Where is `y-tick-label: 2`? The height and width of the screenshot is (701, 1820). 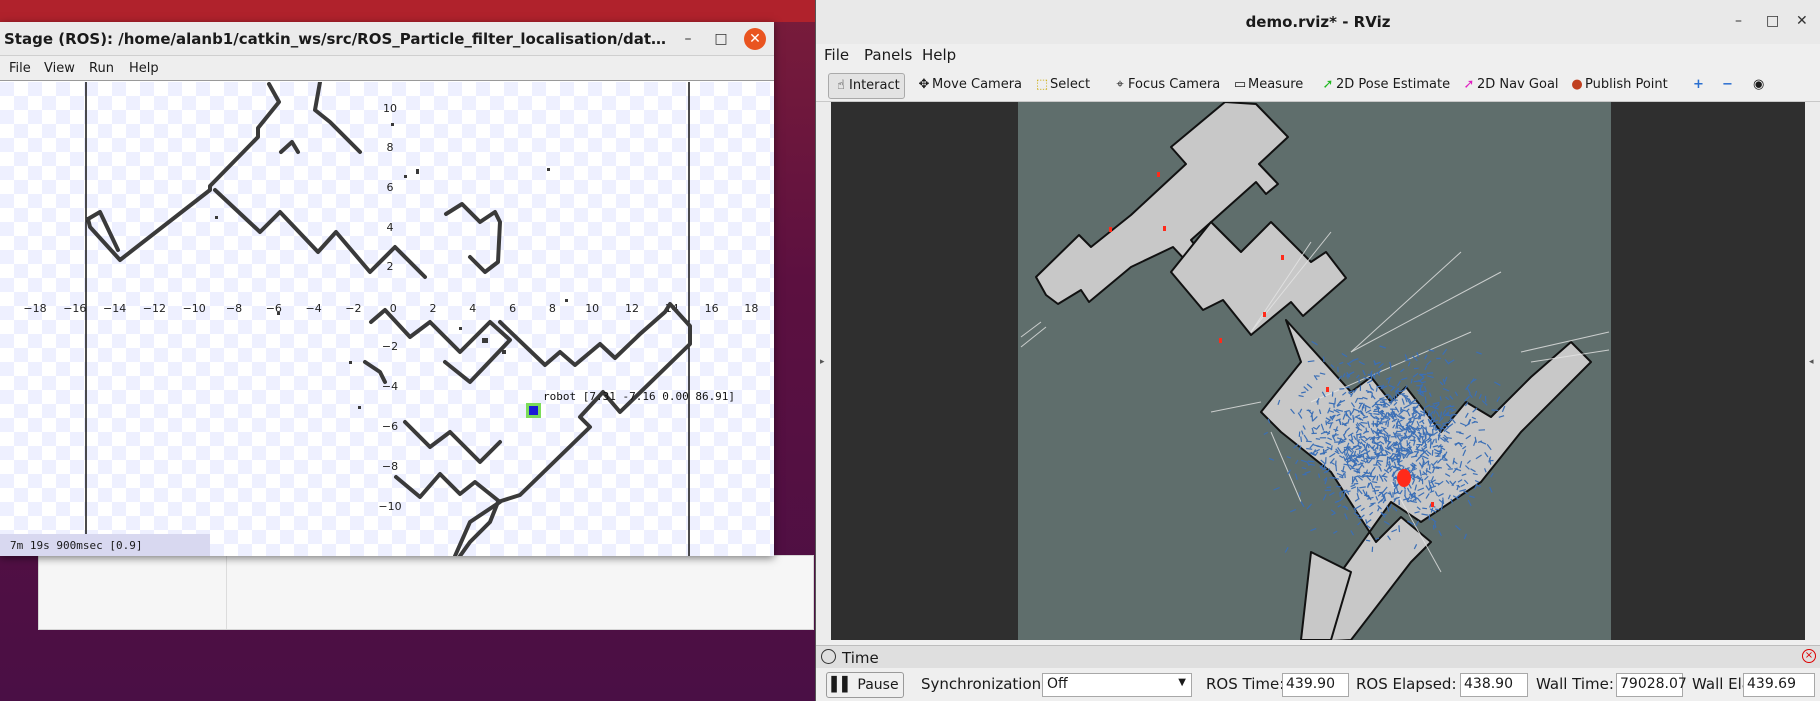
y-tick-label: 2 is located at coordinates (390, 266).